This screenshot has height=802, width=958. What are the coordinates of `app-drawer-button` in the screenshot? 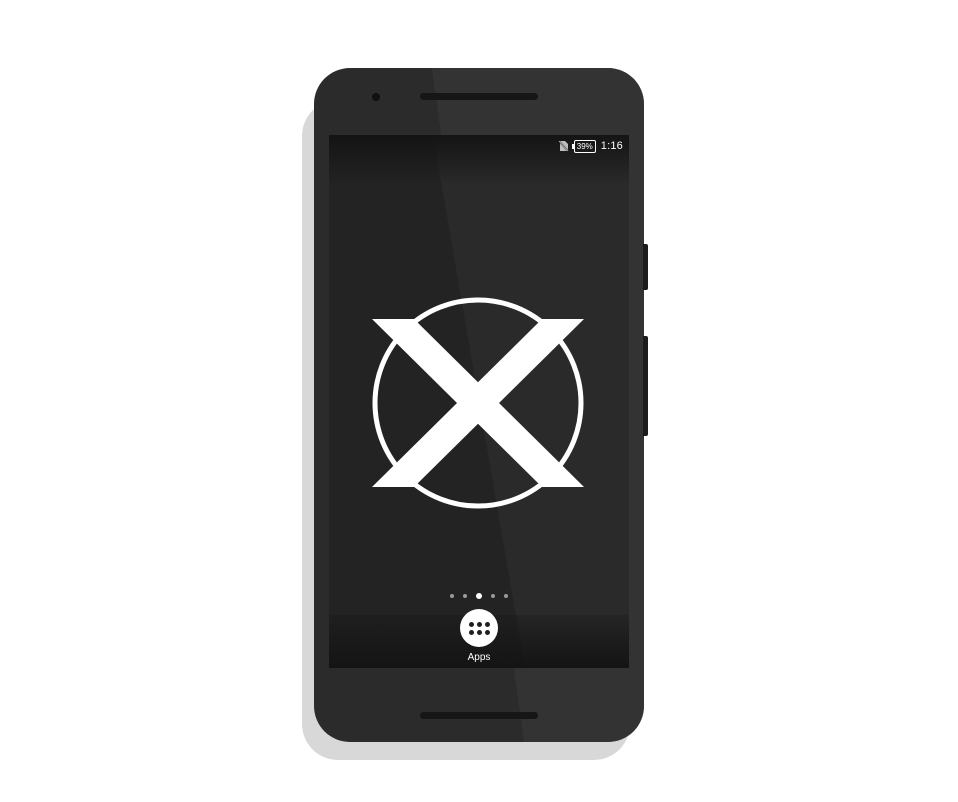 It's located at (479, 628).